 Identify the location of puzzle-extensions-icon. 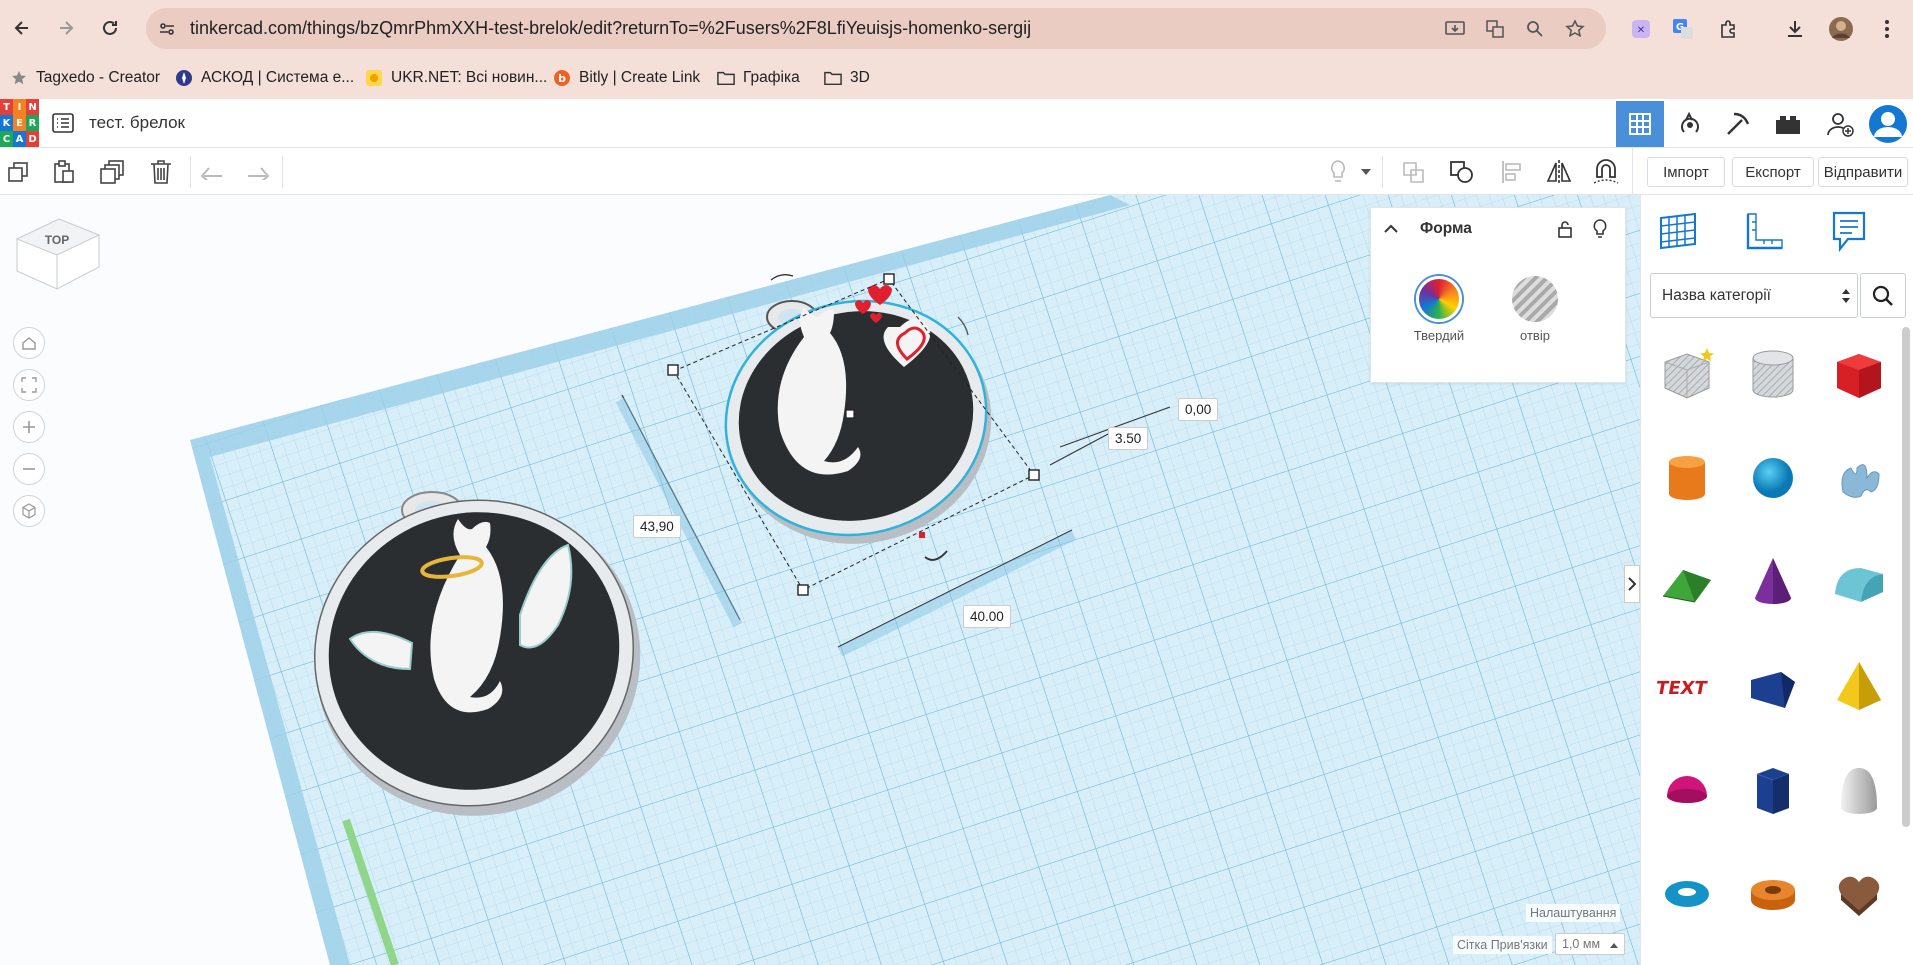
(1729, 29).